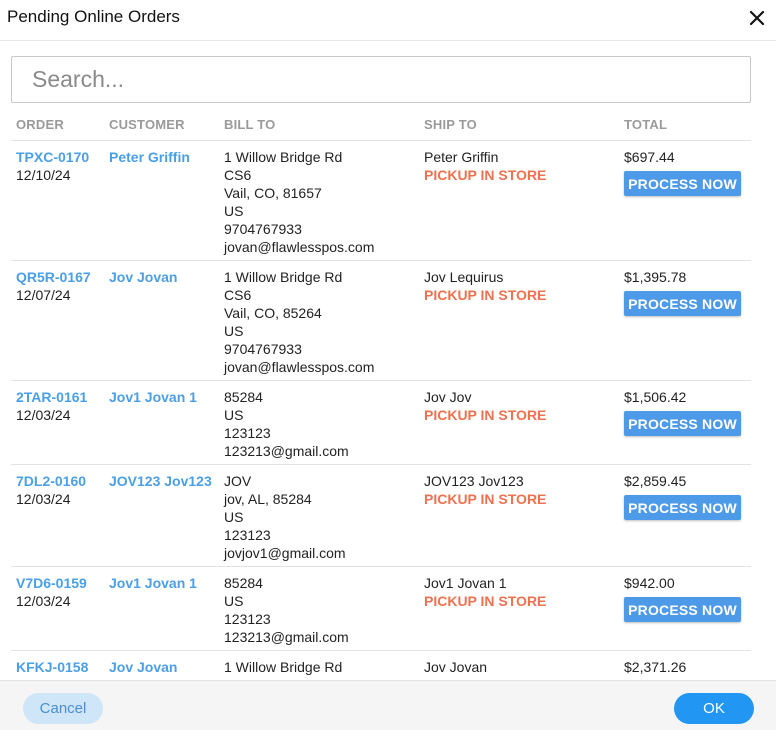 The height and width of the screenshot is (730, 776). I want to click on order-cell: TPXC-0170 12/10/24, so click(52, 166).